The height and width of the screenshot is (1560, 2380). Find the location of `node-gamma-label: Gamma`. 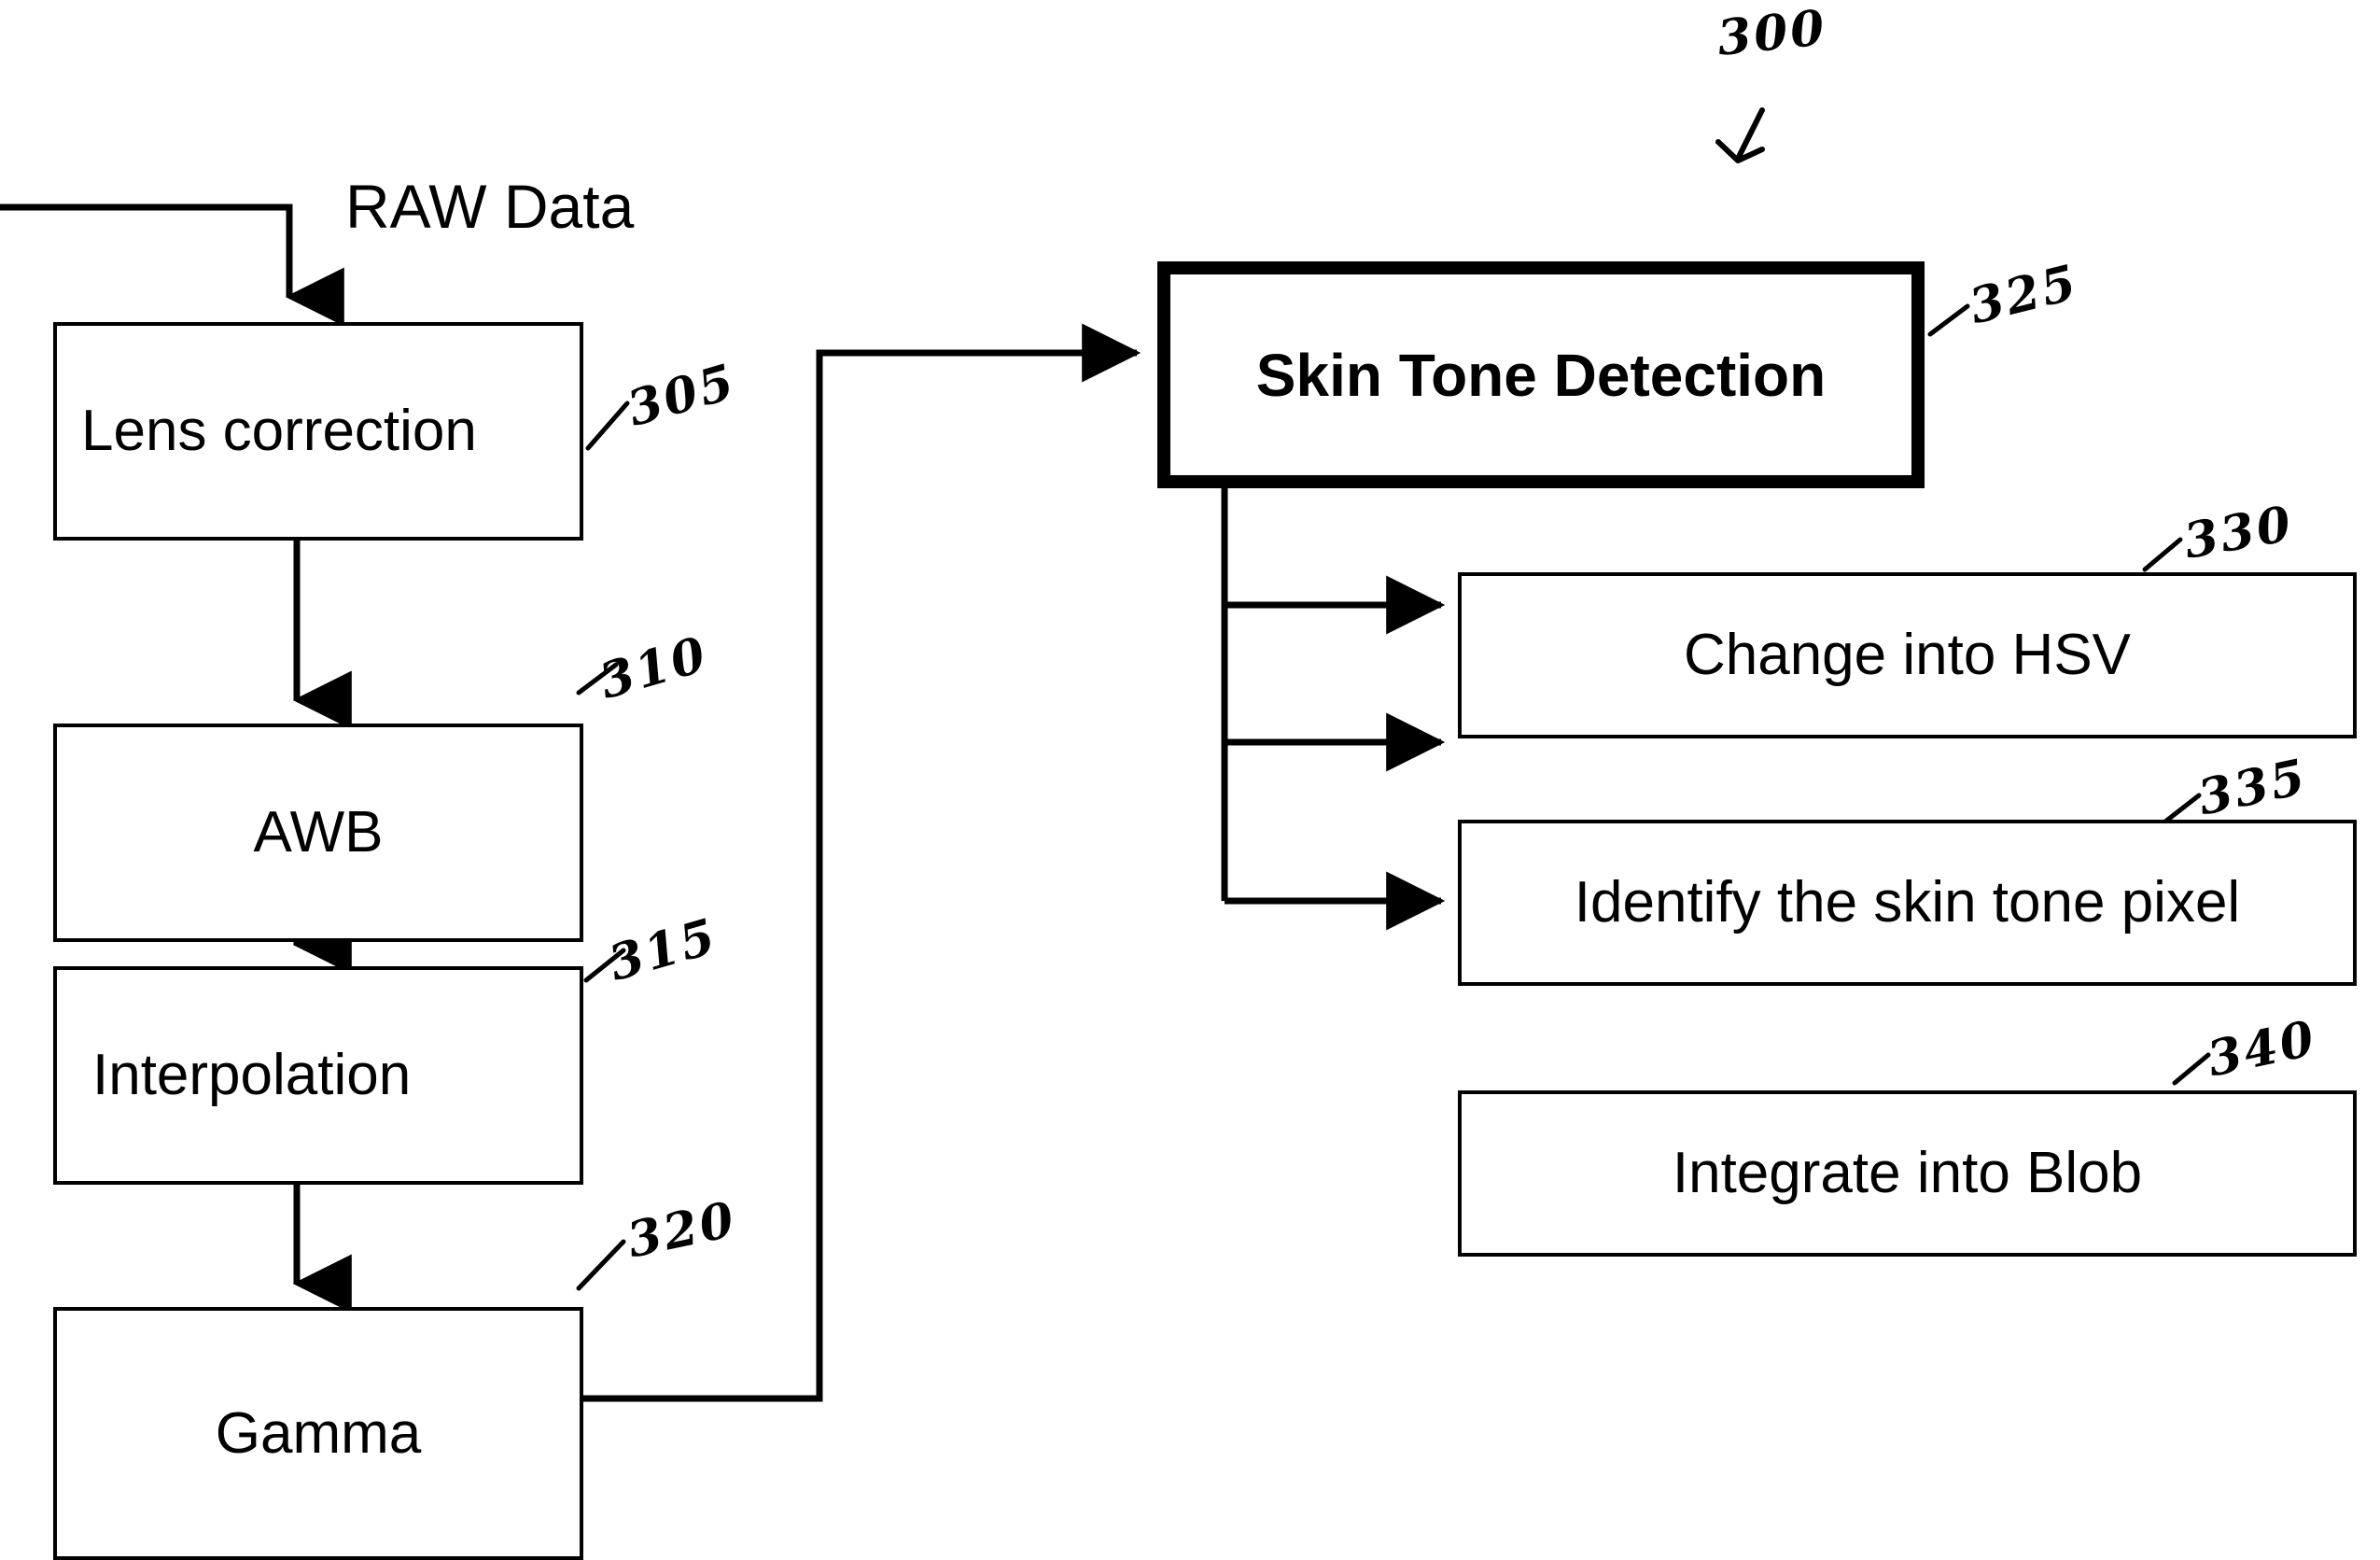

node-gamma-label: Gamma is located at coordinates (318, 1433).